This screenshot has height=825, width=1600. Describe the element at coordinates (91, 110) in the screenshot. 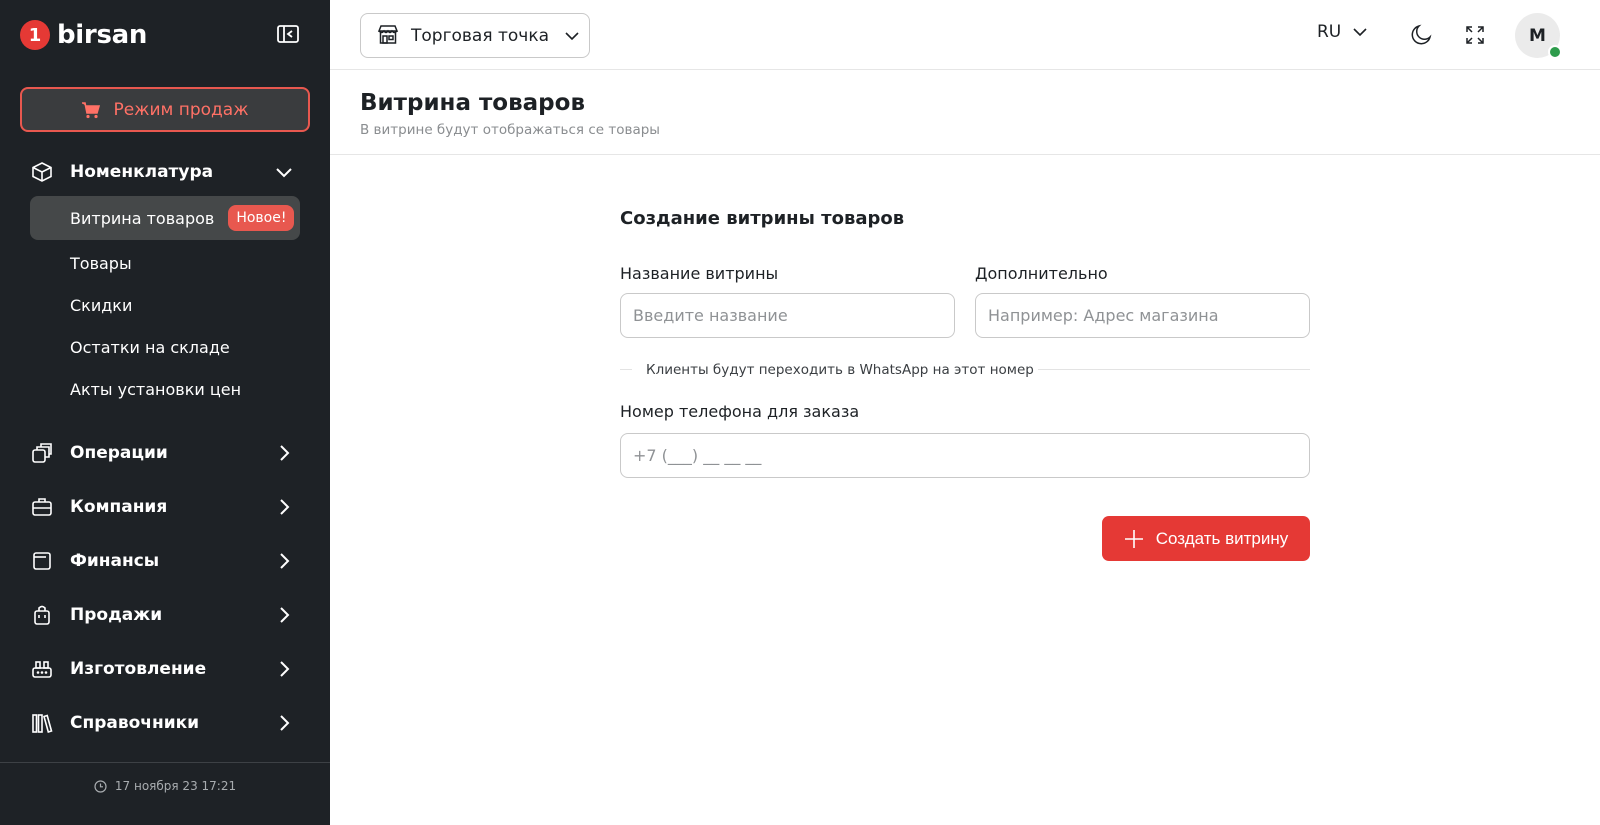

I see `cart-icon` at that location.